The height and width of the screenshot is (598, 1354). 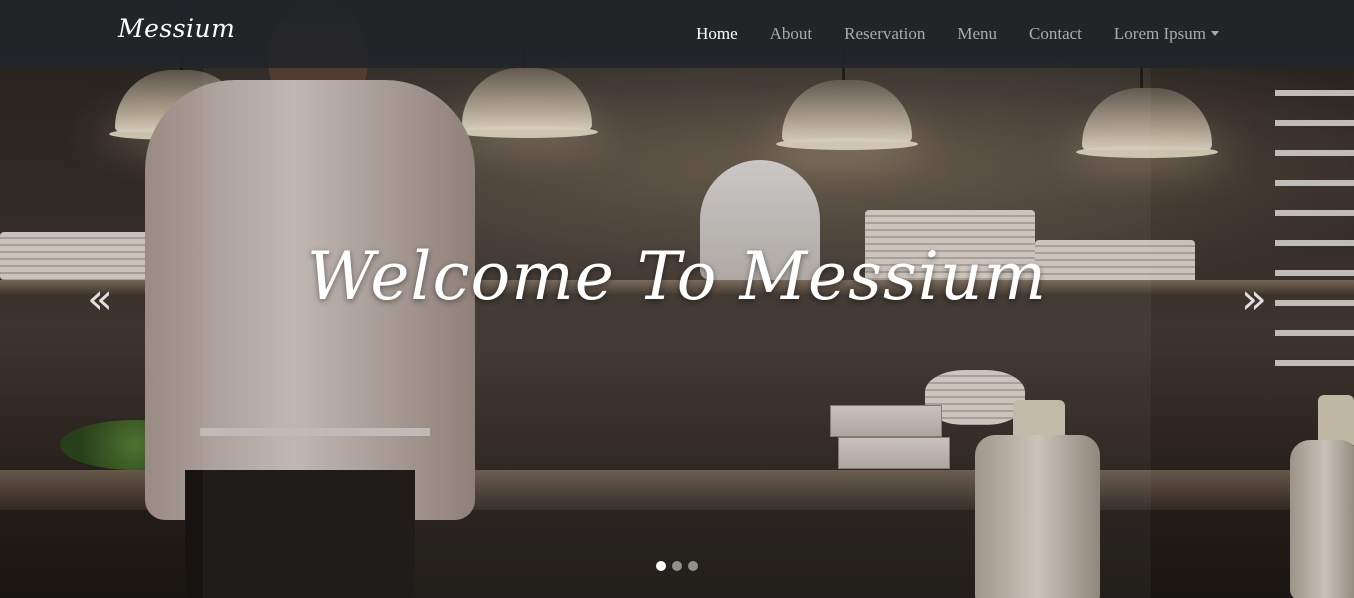 What do you see at coordinates (677, 276) in the screenshot?
I see `carousel-caption: Welcome To Messium` at bounding box center [677, 276].